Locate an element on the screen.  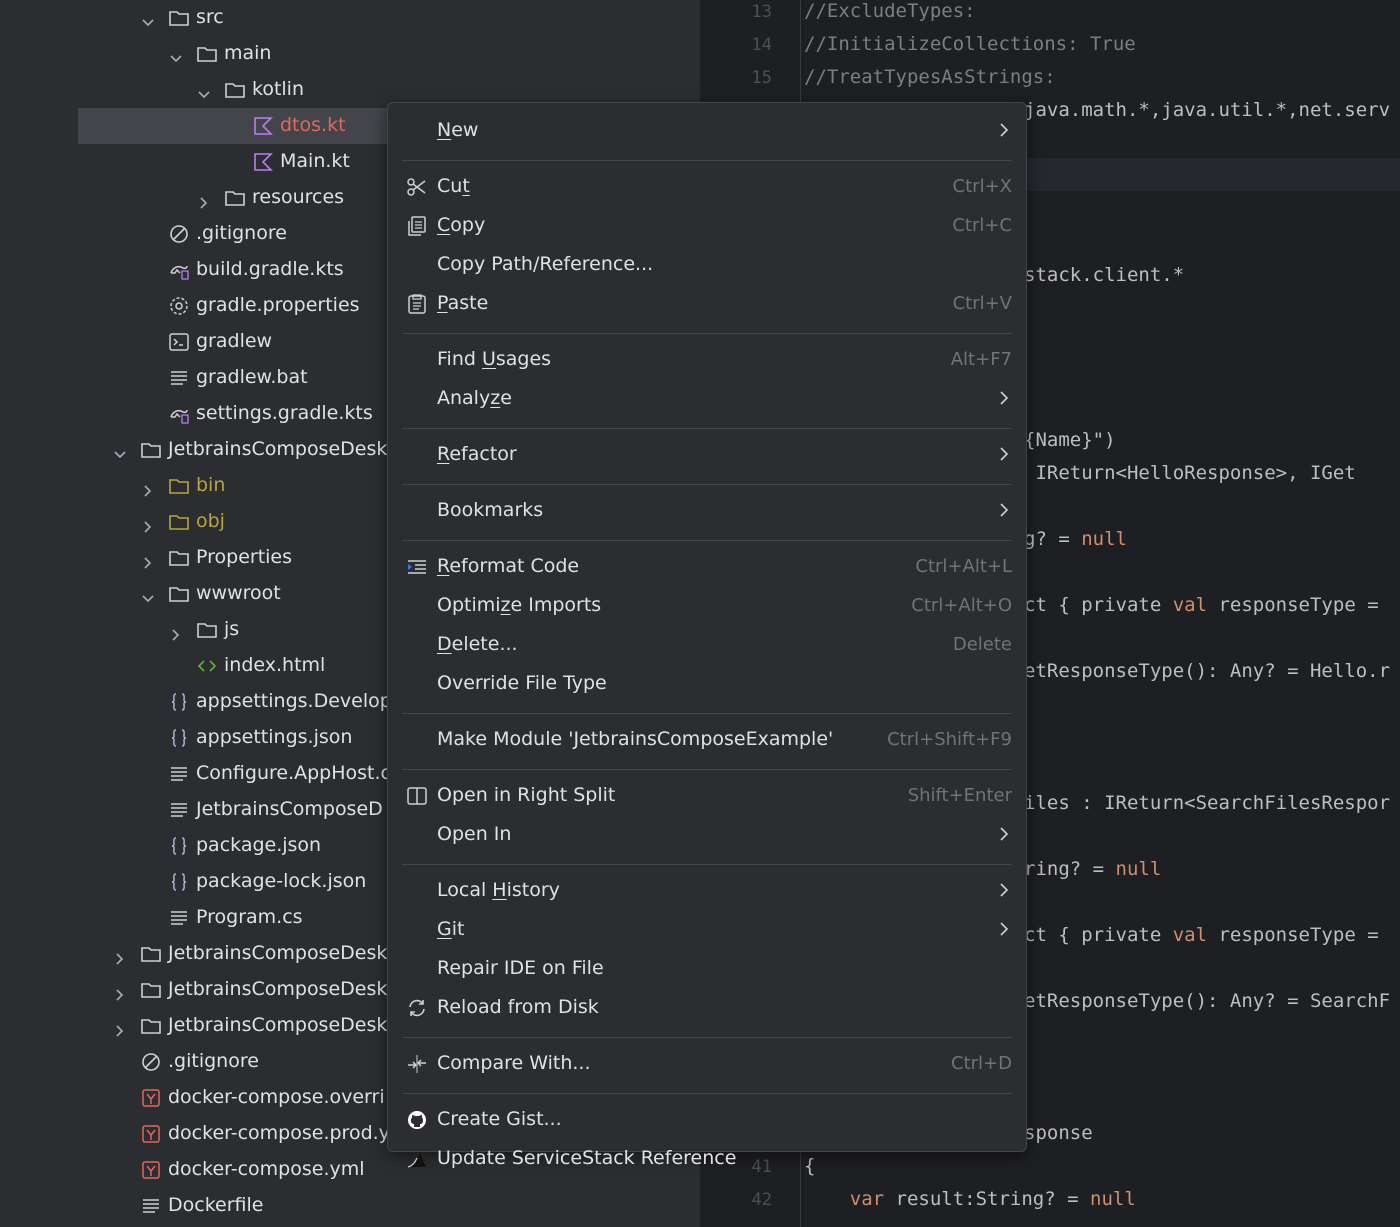
menu-item-find-usages: Find Usages Alt+F7 is located at coordinates (707, 360).